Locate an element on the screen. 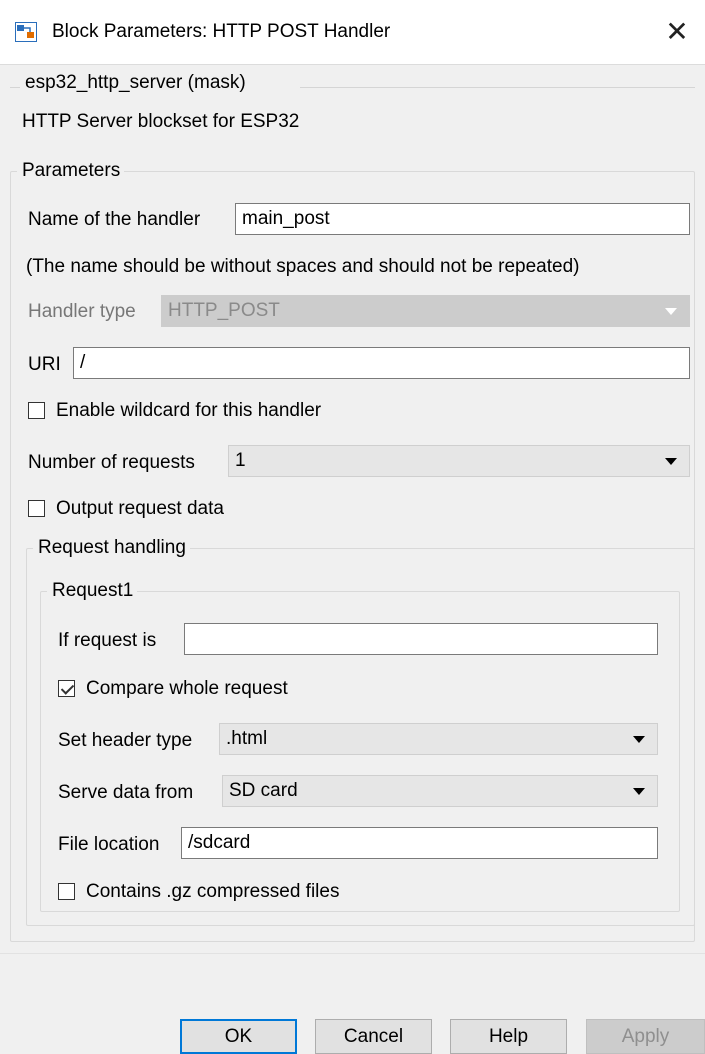 The image size is (705, 1054). wildcard-checkbox is located at coordinates (36, 410).